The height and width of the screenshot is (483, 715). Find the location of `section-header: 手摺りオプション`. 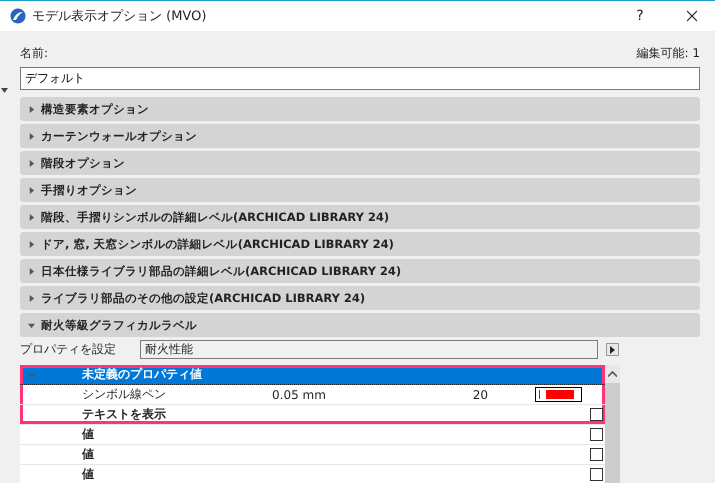

section-header: 手摺りオプション is located at coordinates (360, 190).